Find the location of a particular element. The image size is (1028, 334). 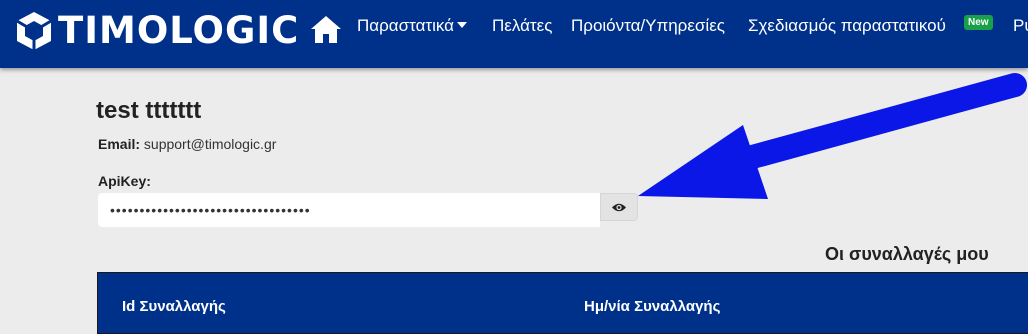

nav-item-customers: Πελάτες is located at coordinates (522, 26).